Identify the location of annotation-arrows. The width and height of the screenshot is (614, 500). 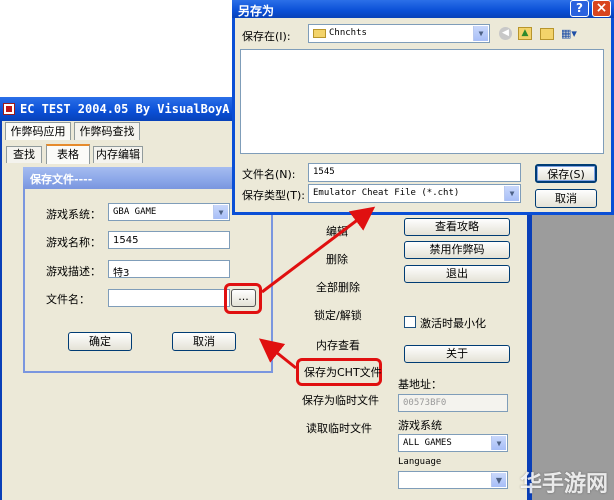
(317, 288).